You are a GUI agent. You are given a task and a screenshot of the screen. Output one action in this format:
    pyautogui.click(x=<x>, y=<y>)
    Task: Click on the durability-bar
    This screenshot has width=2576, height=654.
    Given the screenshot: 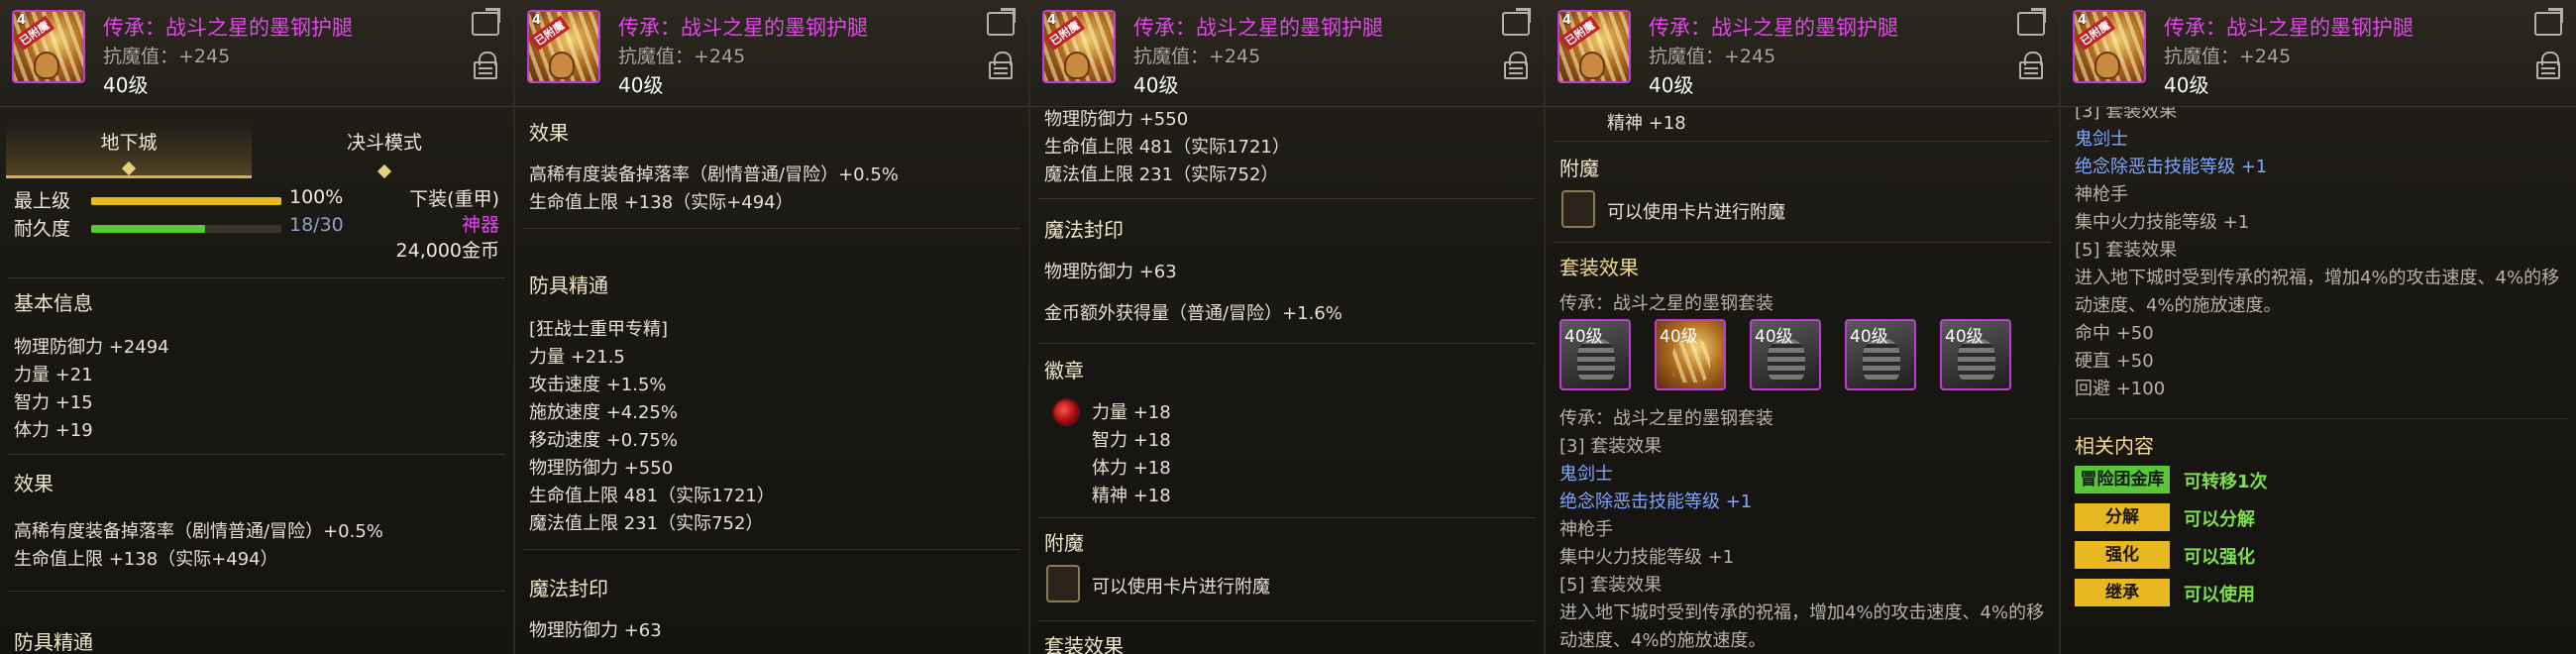 What is the action you would take?
    pyautogui.click(x=186, y=229)
    